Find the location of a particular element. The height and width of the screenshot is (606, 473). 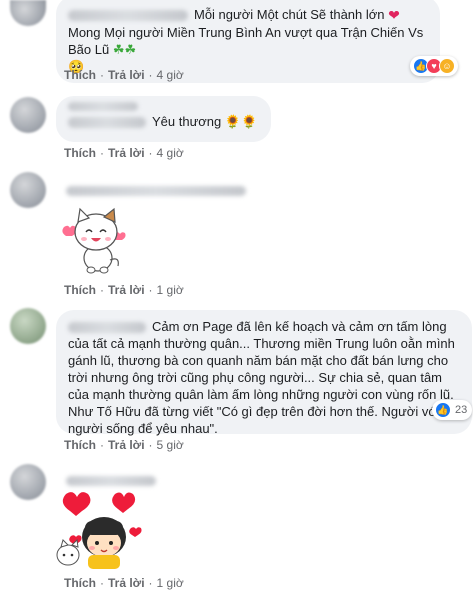

reaction-count: 23 is located at coordinates (461, 410).